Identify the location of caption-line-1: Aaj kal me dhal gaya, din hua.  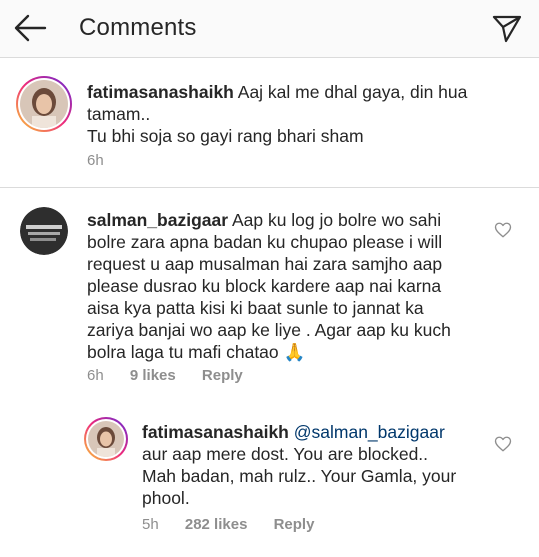
(352, 92).